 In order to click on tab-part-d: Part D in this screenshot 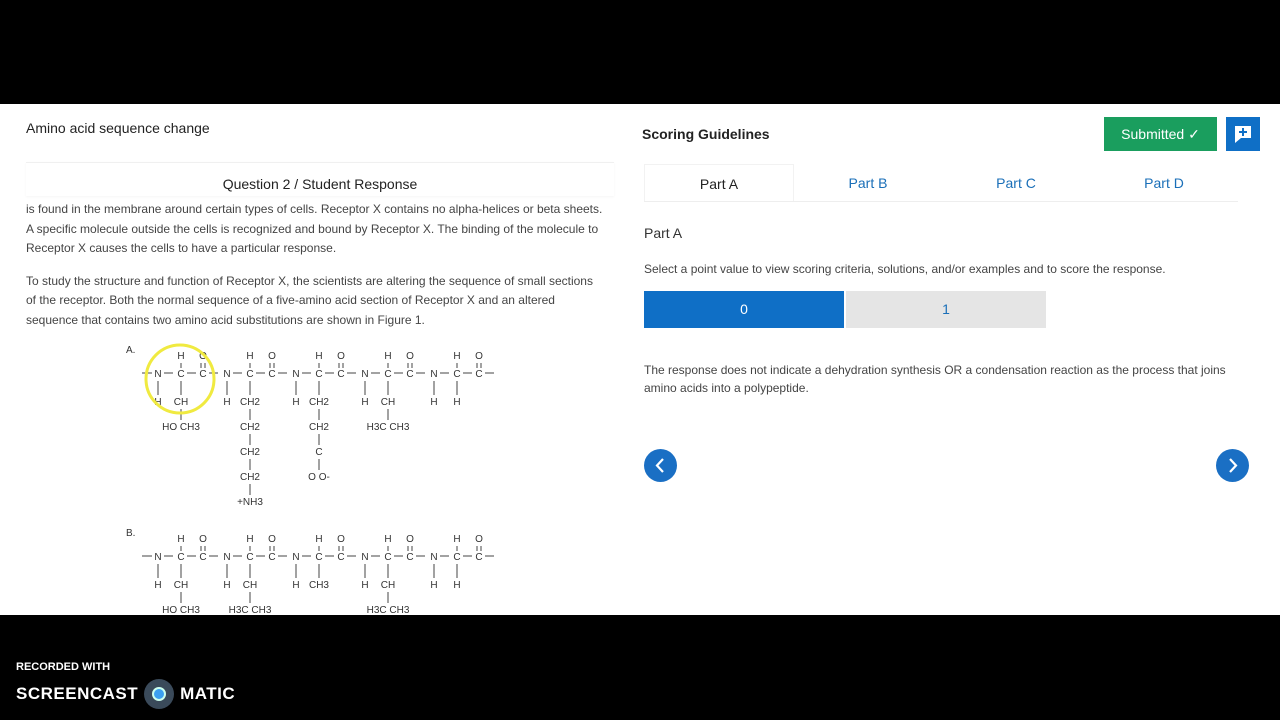, I will do `click(1164, 182)`.